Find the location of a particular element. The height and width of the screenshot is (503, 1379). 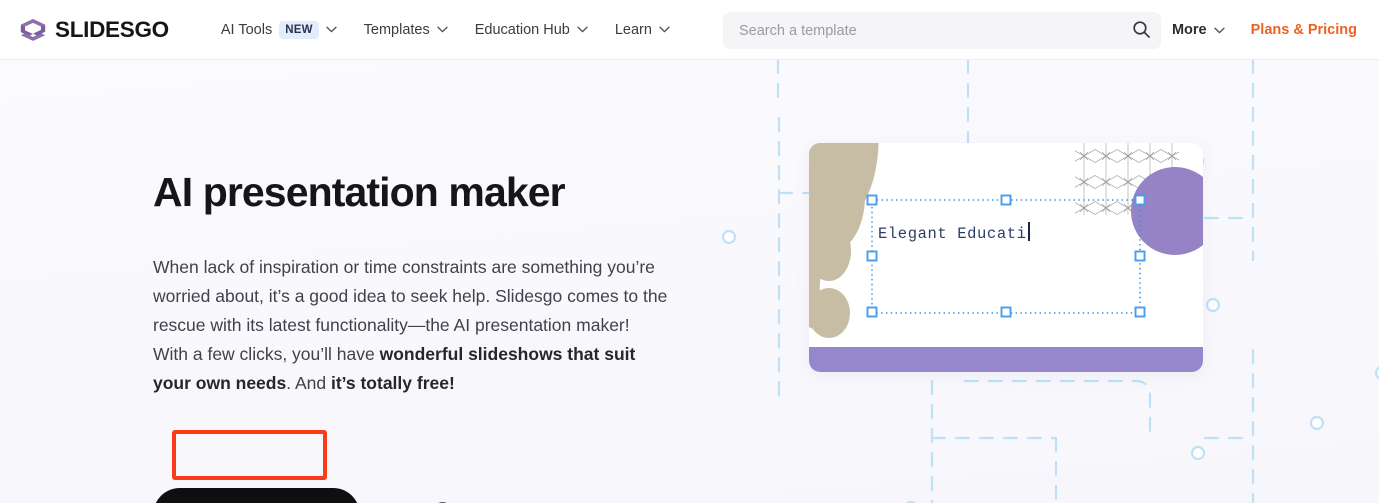

hero-description-bold2: it’s totally free! is located at coordinates (392, 383).